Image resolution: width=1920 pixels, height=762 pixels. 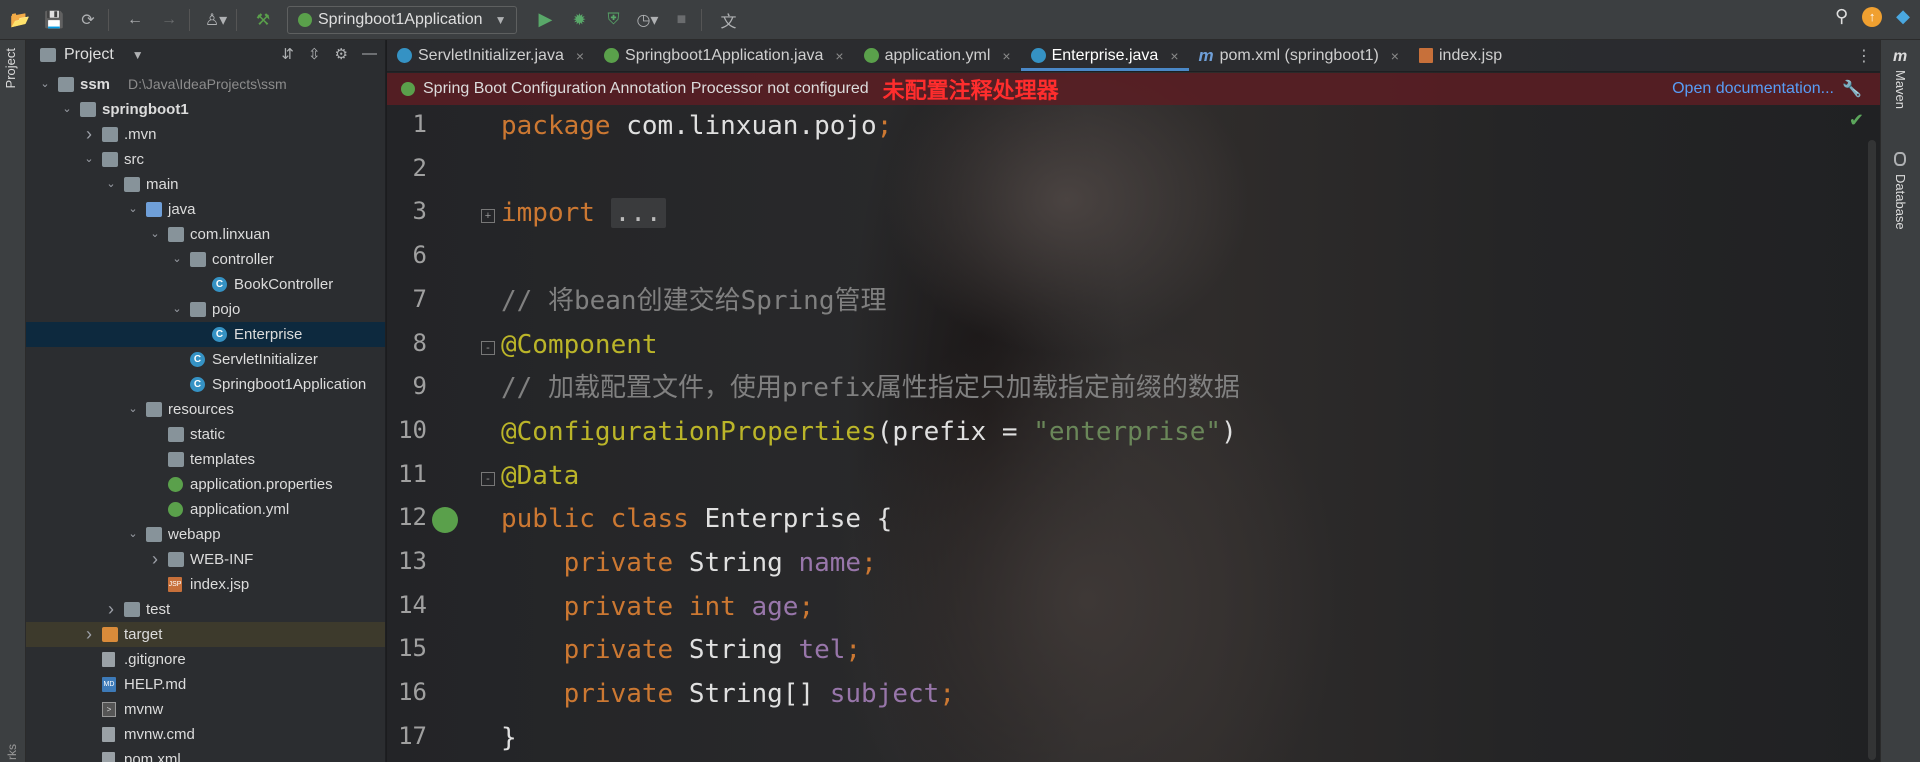 I want to click on tree-item: › WEB-INF, so click(x=205, y=559).